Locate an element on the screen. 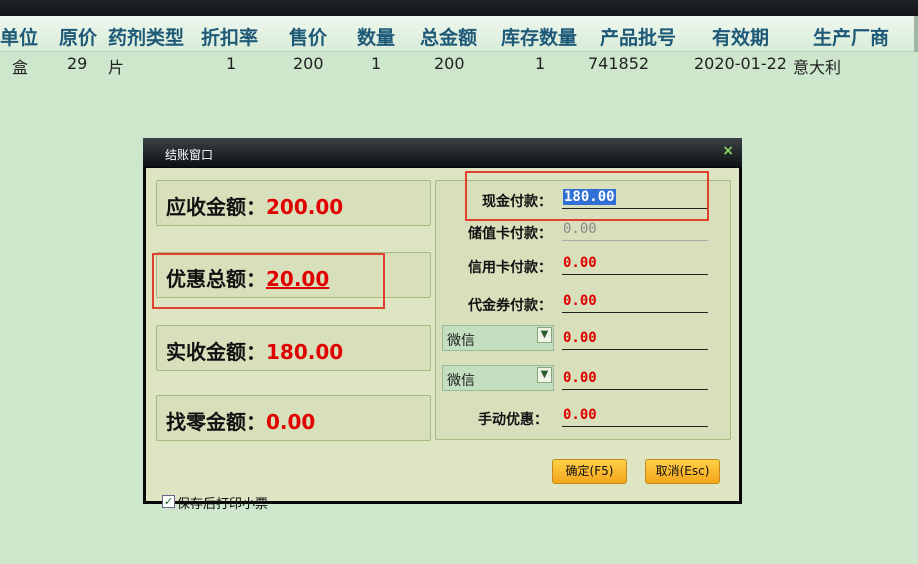  payment-method-select-2-value: 微信 is located at coordinates (461, 381).